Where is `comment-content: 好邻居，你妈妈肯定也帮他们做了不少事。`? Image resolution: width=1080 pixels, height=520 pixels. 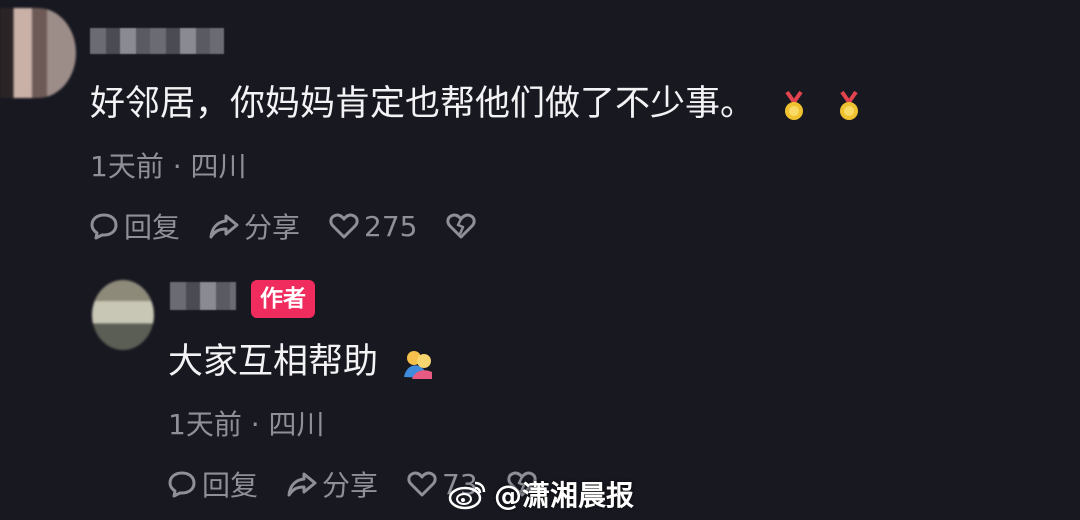 comment-content: 好邻居，你妈妈肯定也帮他们做了不少事。 is located at coordinates (477, 104).